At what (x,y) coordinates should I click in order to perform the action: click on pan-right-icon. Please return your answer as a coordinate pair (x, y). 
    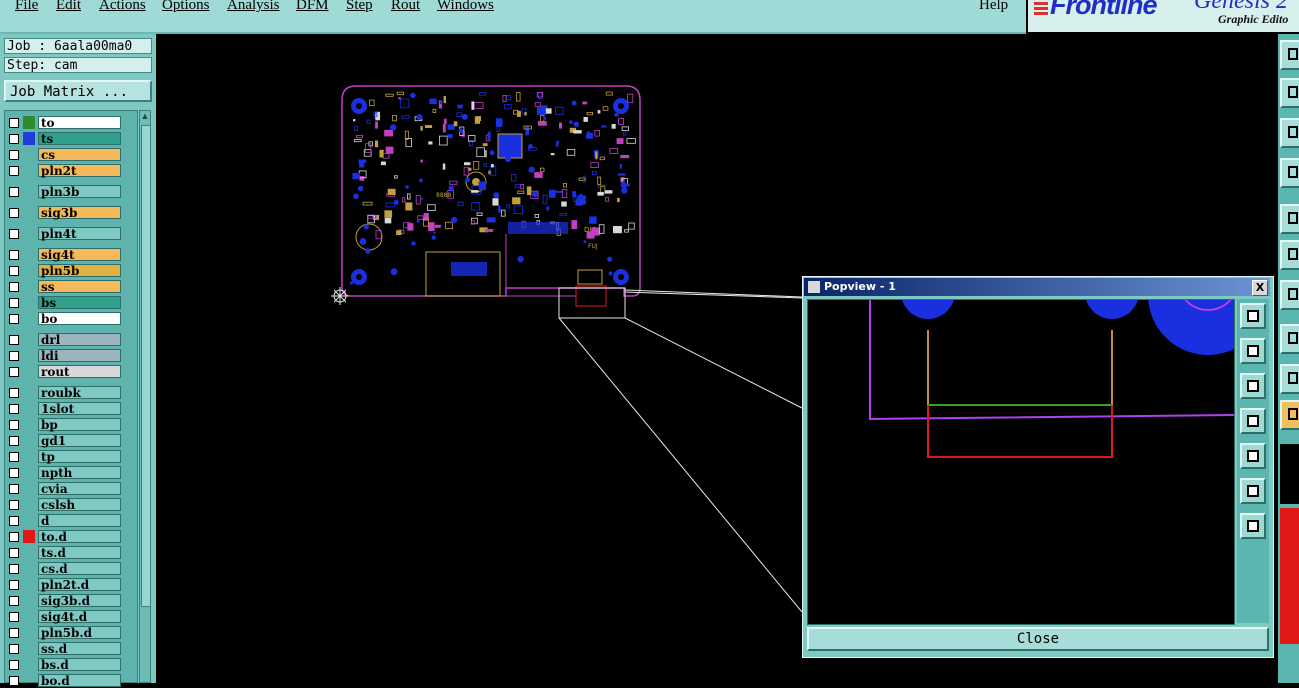
    Looking at the image, I should click on (1253, 456).